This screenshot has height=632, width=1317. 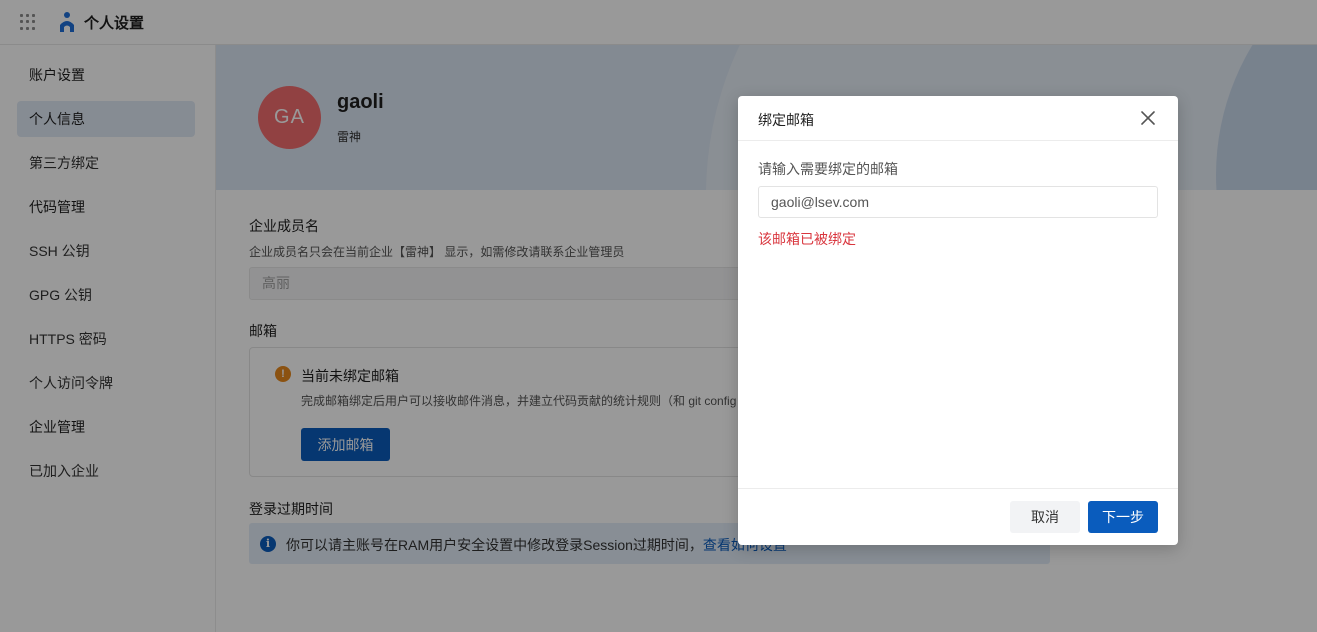 What do you see at coordinates (1148, 118) in the screenshot?
I see `close-icon` at bounding box center [1148, 118].